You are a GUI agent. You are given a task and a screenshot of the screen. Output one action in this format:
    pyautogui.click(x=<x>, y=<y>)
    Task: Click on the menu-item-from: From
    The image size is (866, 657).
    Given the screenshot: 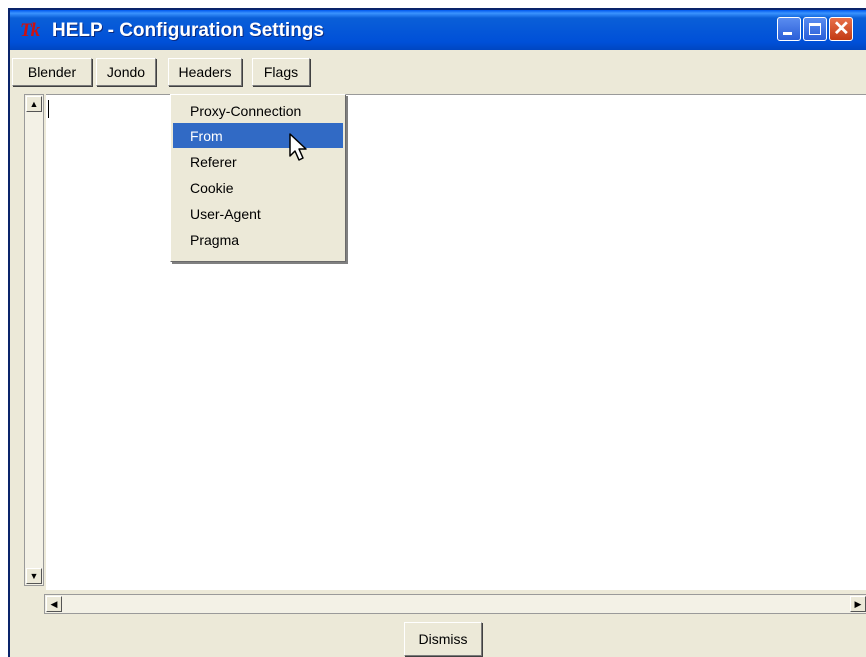 What is the action you would take?
    pyautogui.click(x=258, y=135)
    